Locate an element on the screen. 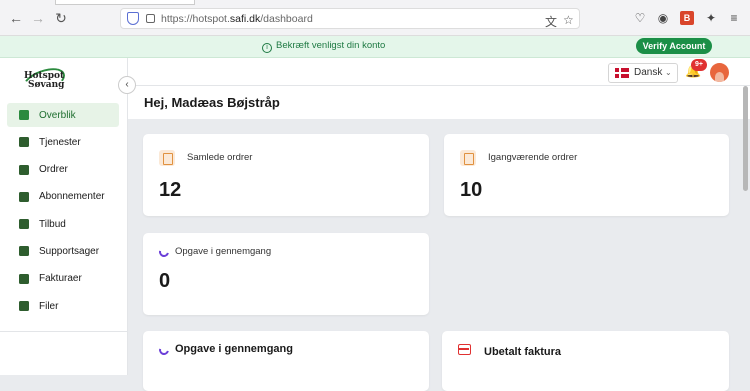  logo: Hotspot Søvang is located at coordinates (45, 81).